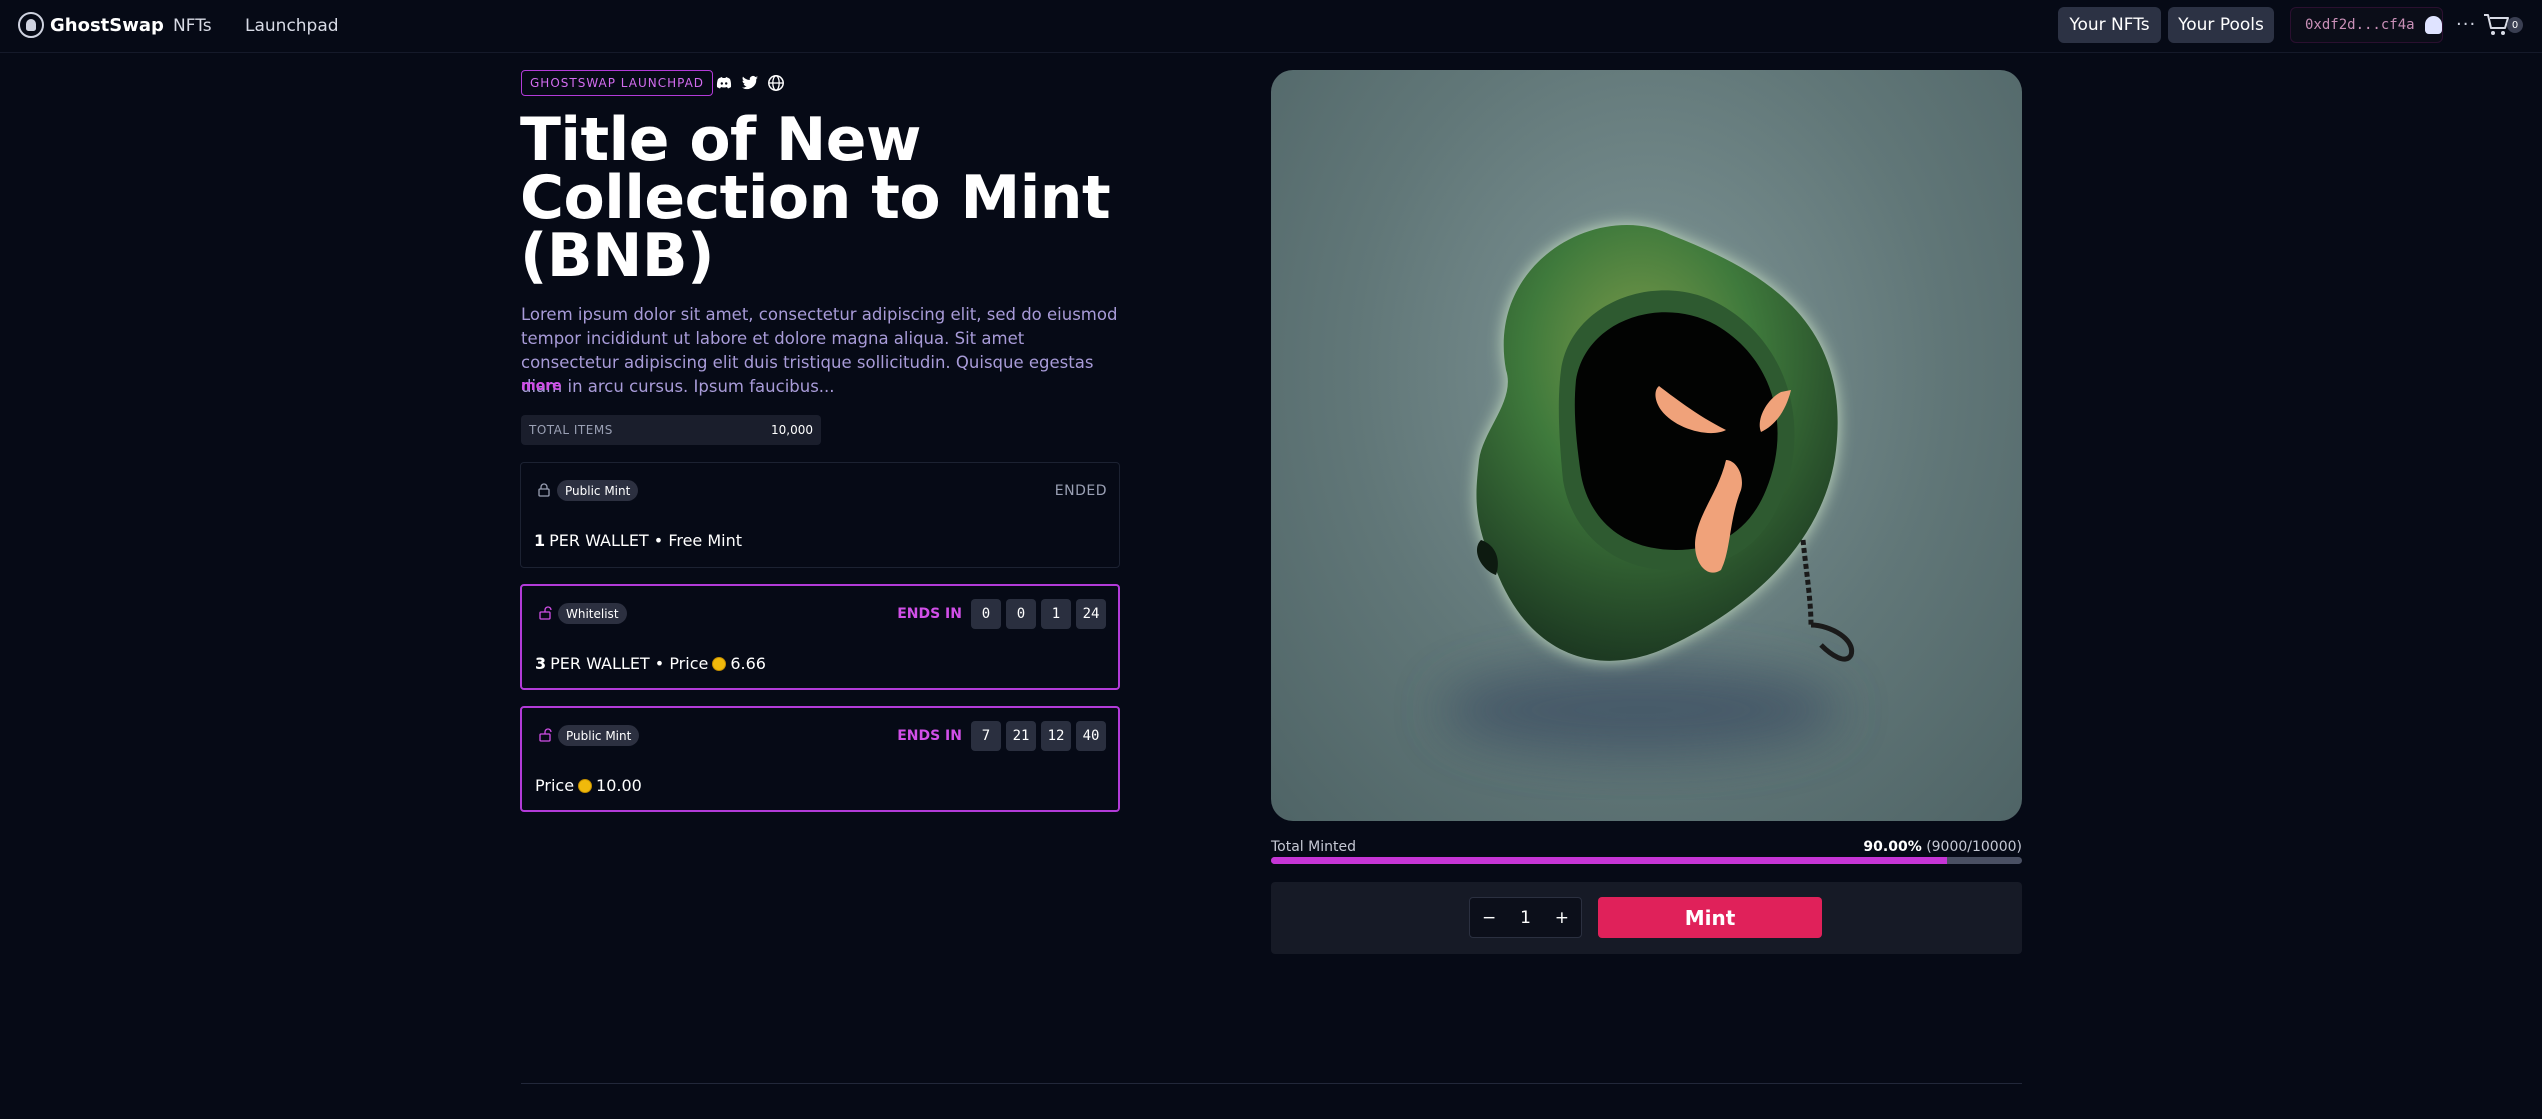 The width and height of the screenshot is (2542, 1119). I want to click on collection-title: Title of New Collection to Mint (BNB), so click(815, 198).